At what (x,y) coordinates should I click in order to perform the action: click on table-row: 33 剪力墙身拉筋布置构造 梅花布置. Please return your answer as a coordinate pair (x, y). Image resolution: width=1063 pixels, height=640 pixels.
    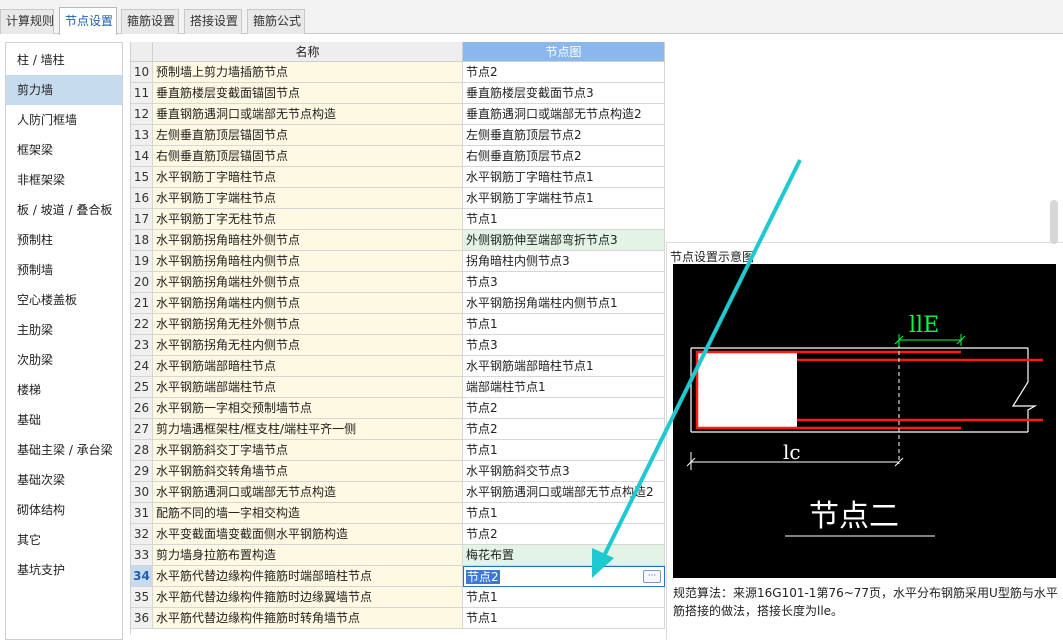
    Looking at the image, I should click on (398, 555).